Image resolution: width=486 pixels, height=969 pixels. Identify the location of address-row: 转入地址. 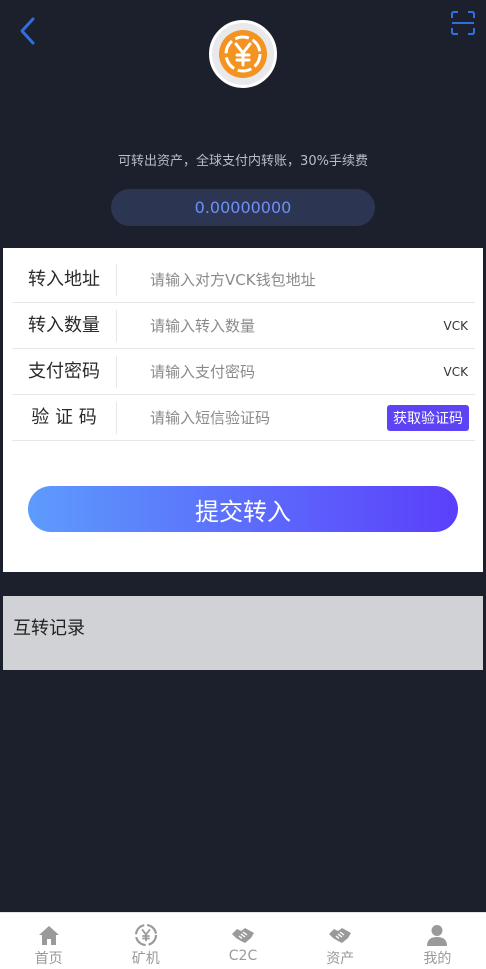
(243, 280).